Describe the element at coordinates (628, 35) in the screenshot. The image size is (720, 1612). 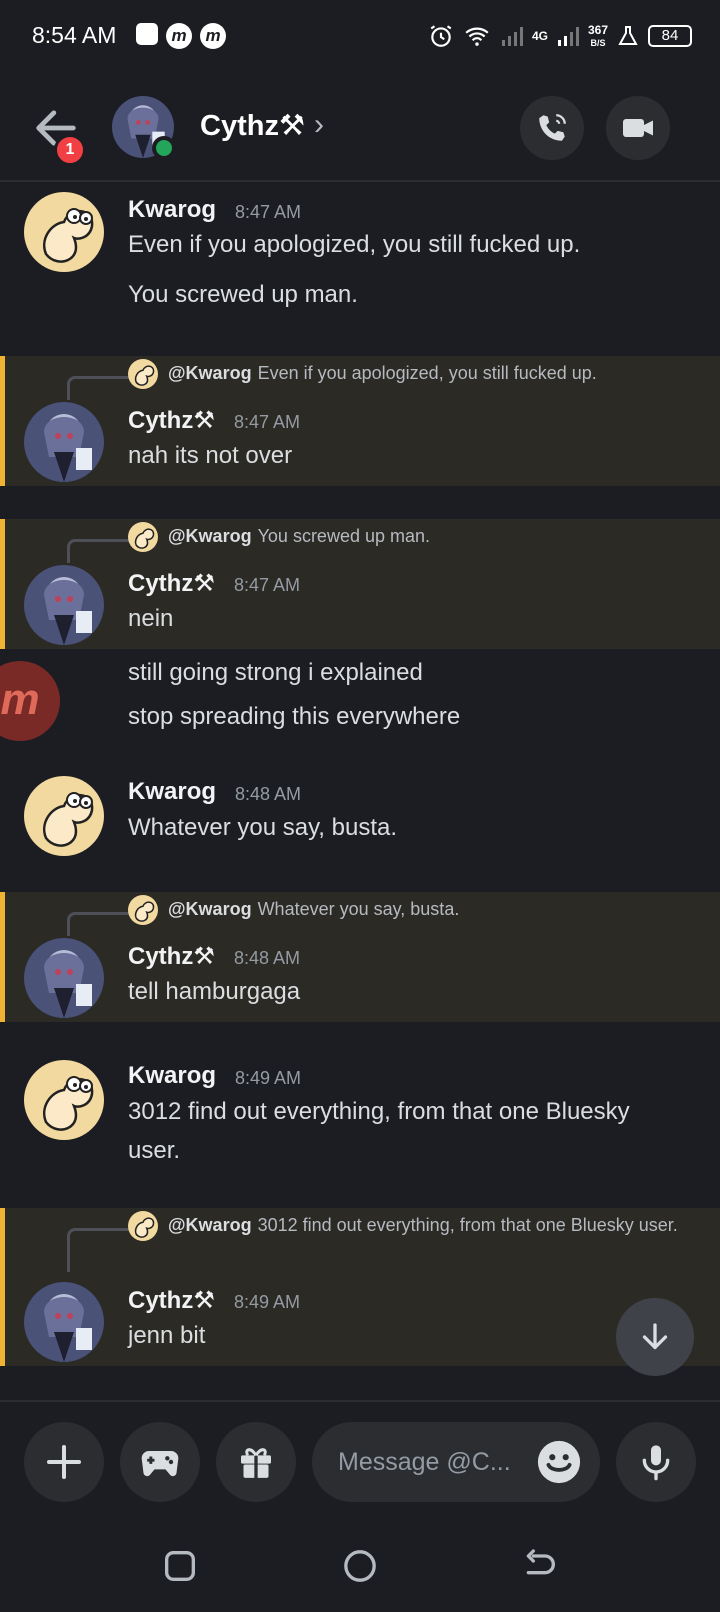
I see `flask-icon` at that location.